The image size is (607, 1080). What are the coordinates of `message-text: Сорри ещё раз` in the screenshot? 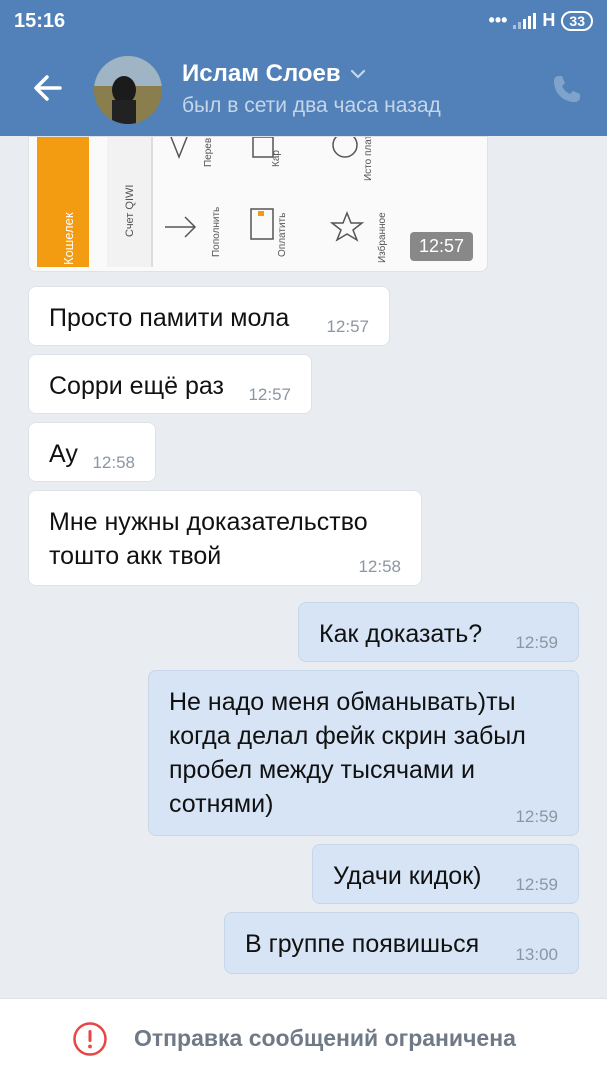 It's located at (136, 386).